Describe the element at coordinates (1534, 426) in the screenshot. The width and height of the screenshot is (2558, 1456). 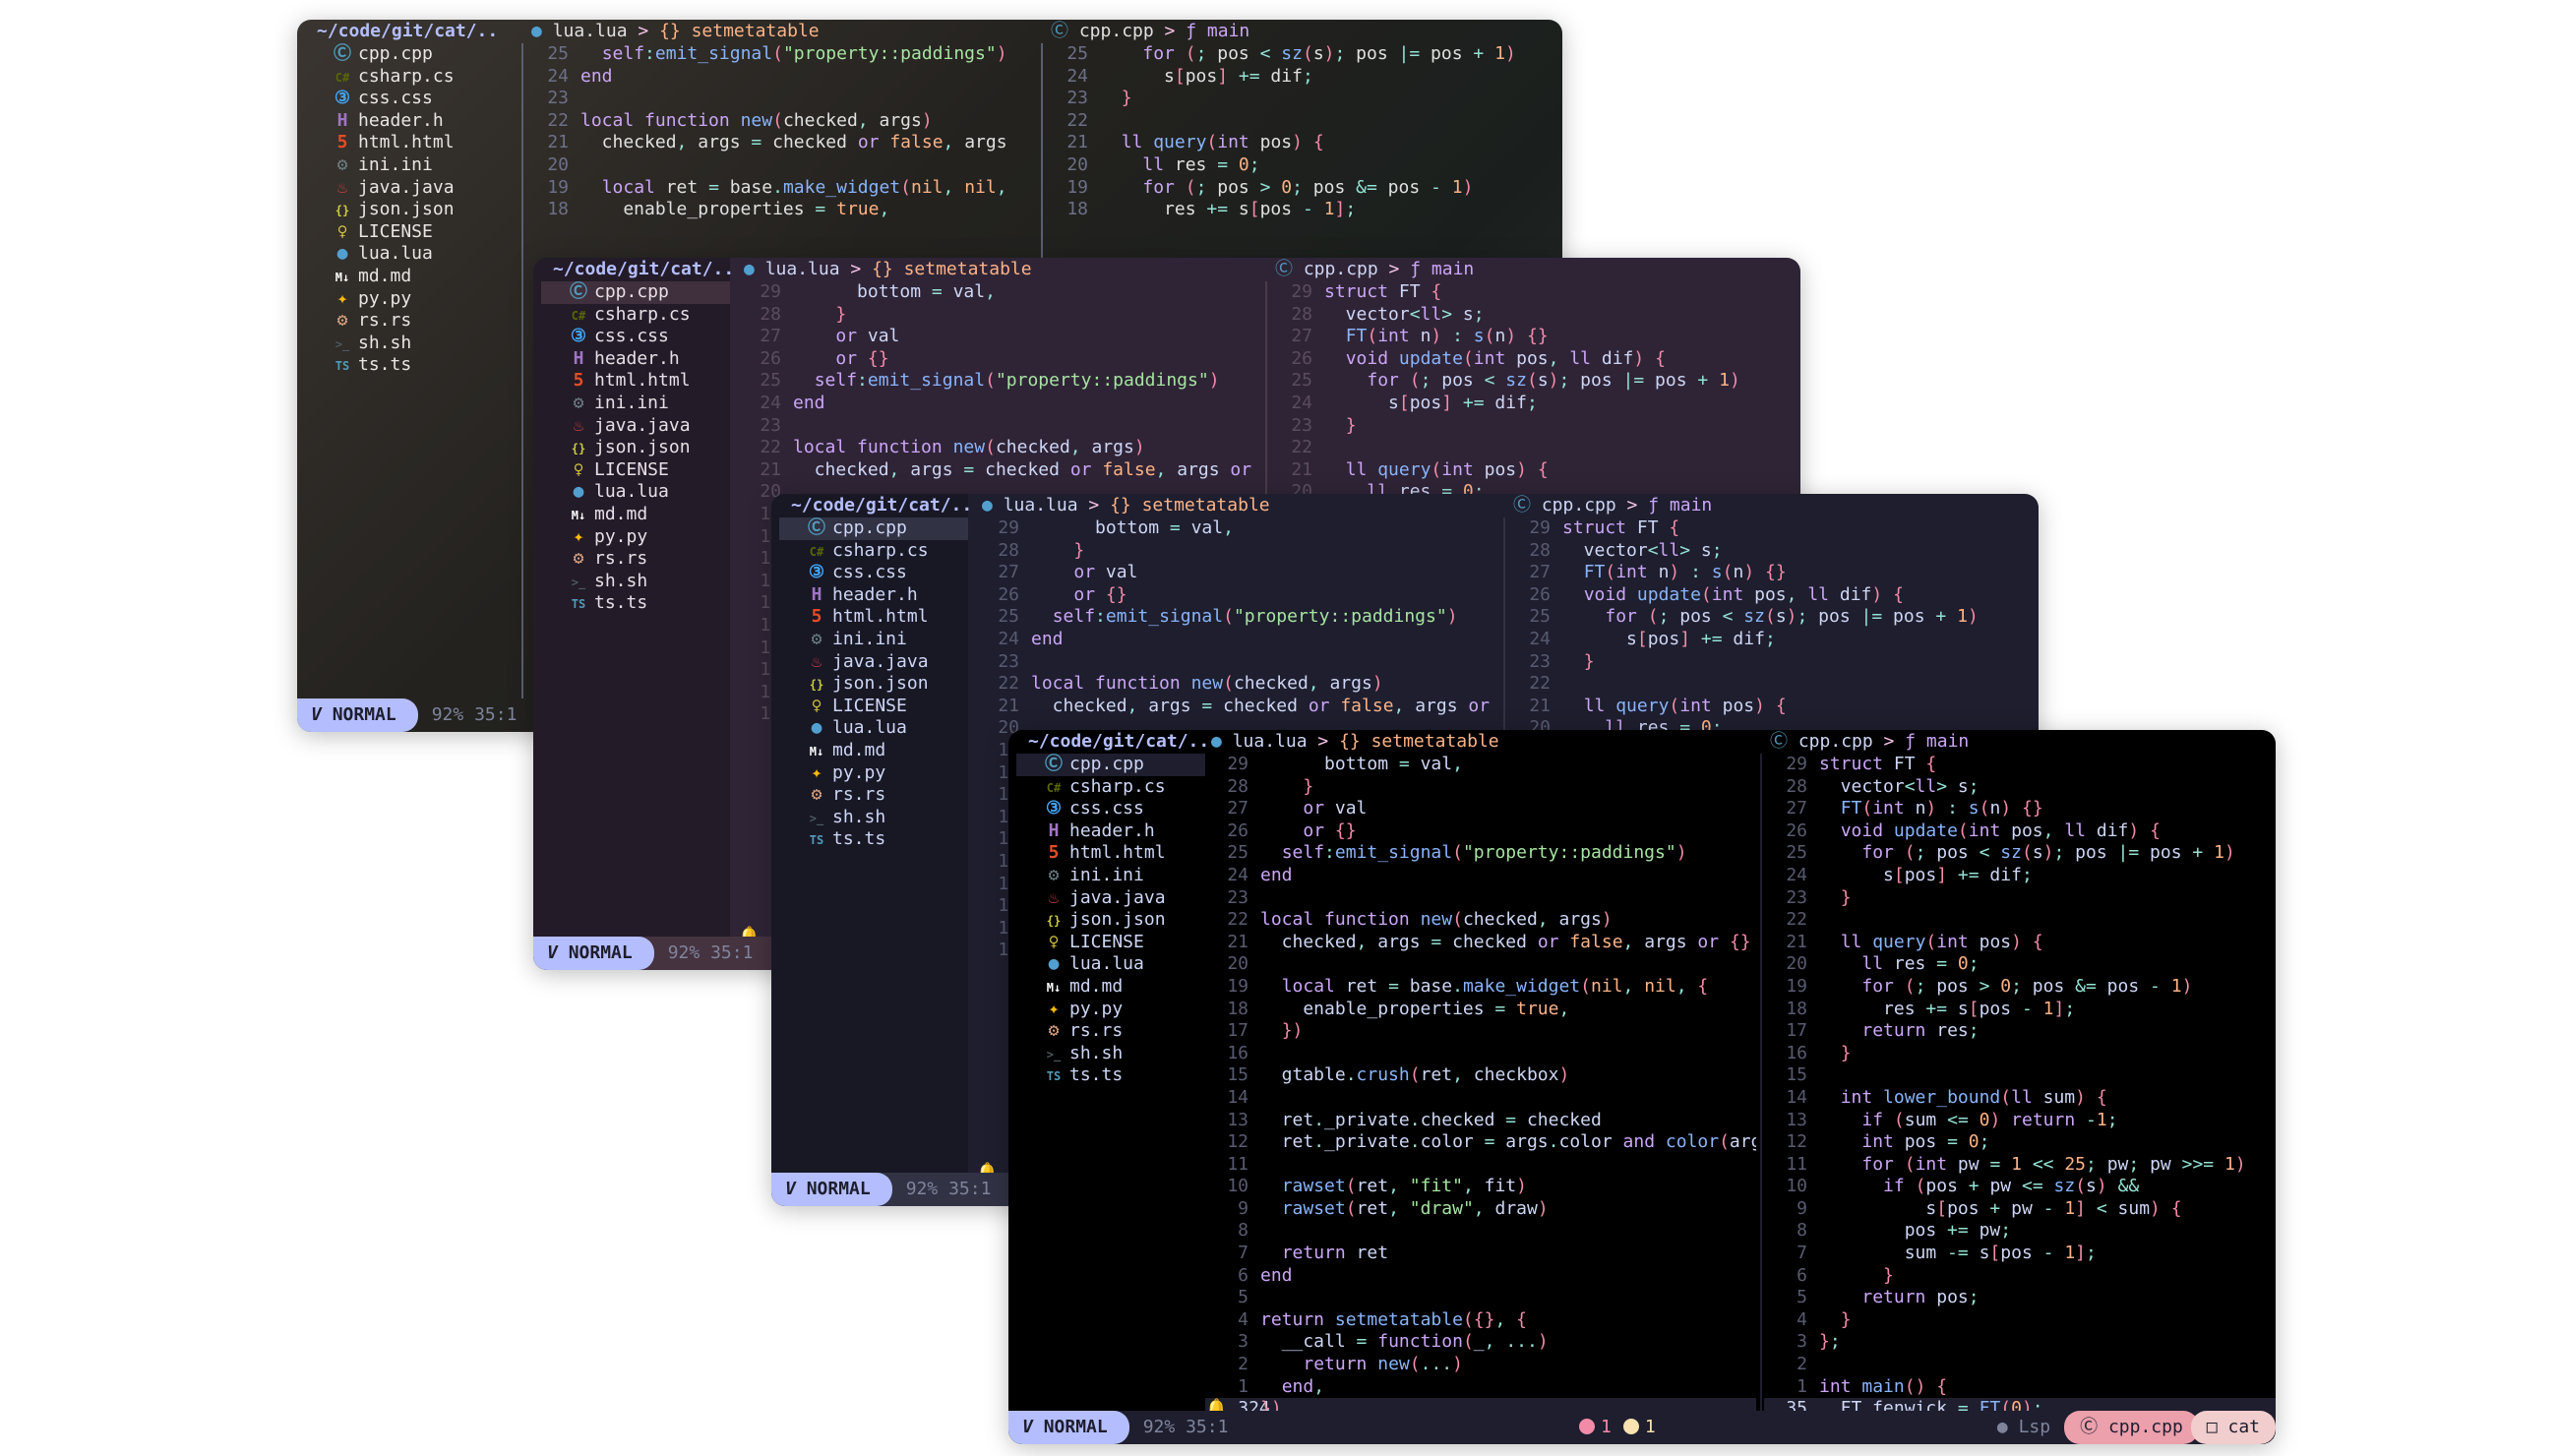
I see `code-line: 23 }` at that location.